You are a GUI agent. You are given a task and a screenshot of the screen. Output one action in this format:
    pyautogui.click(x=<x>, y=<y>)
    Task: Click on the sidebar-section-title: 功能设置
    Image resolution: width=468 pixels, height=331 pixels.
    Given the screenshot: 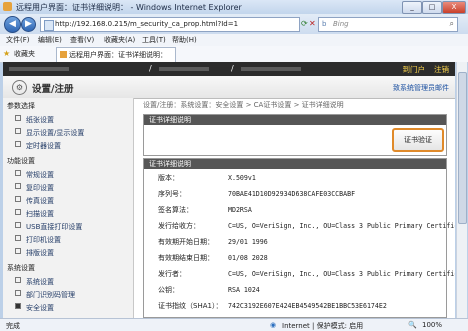 What is the action you would take?
    pyautogui.click(x=21, y=161)
    